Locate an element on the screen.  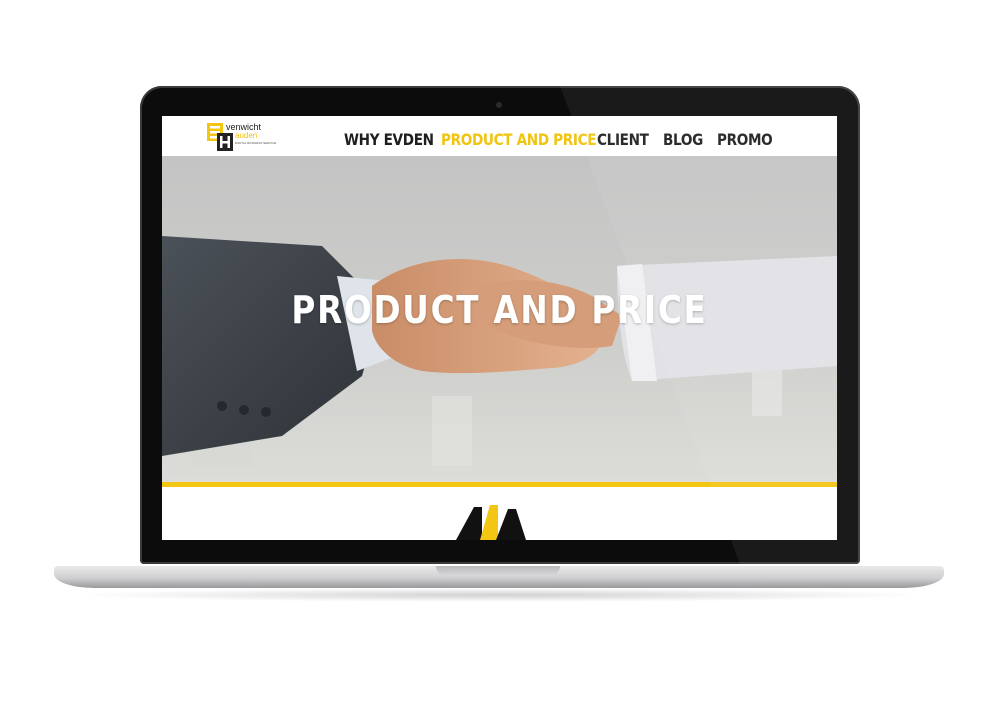
logo-line2: auden is located at coordinates (246, 135).